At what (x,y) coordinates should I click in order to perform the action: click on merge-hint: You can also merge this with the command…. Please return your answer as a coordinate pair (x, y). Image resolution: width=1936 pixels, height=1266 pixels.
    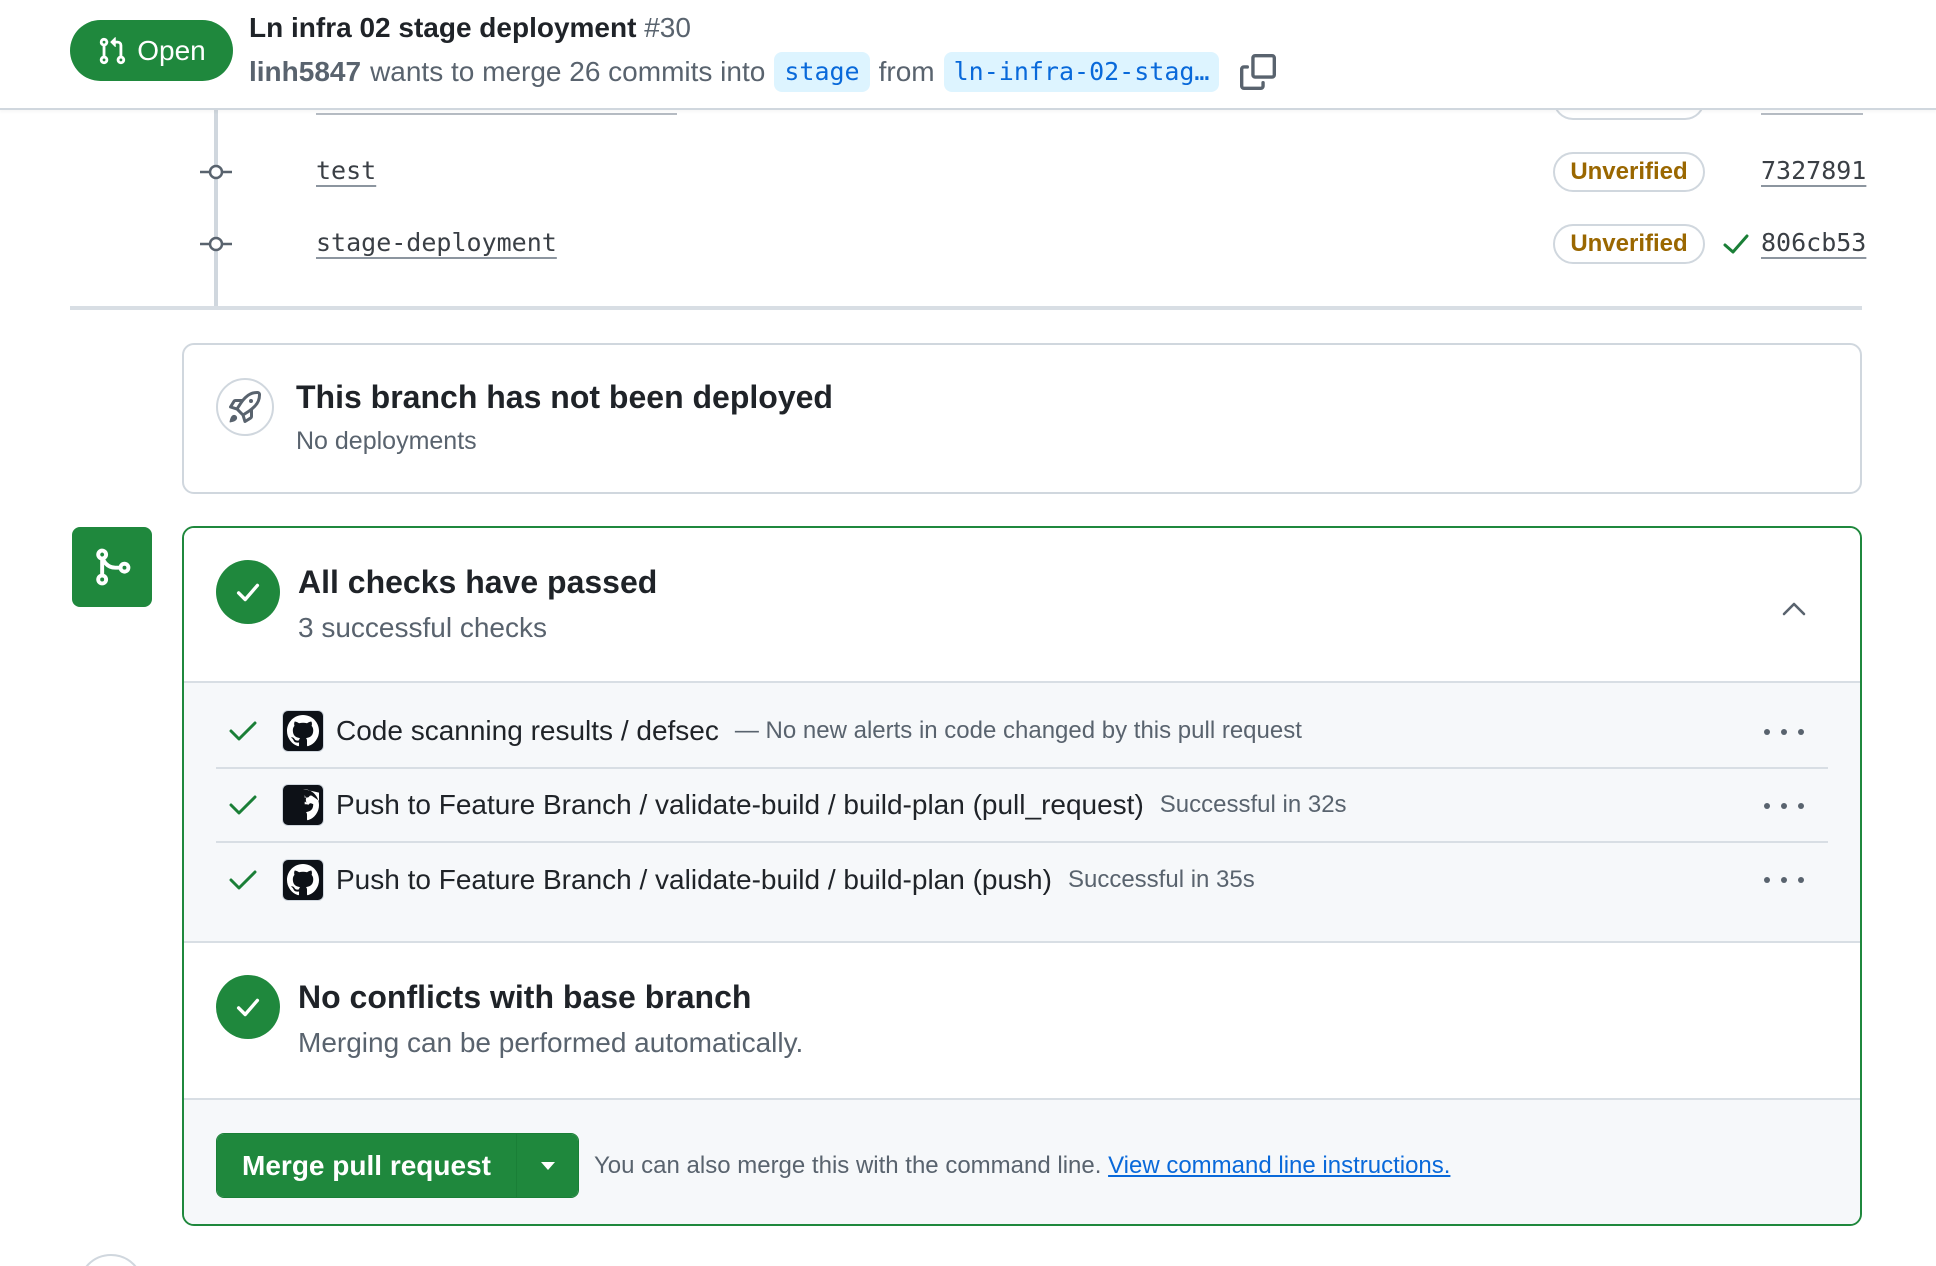
    Looking at the image, I should click on (1022, 1166).